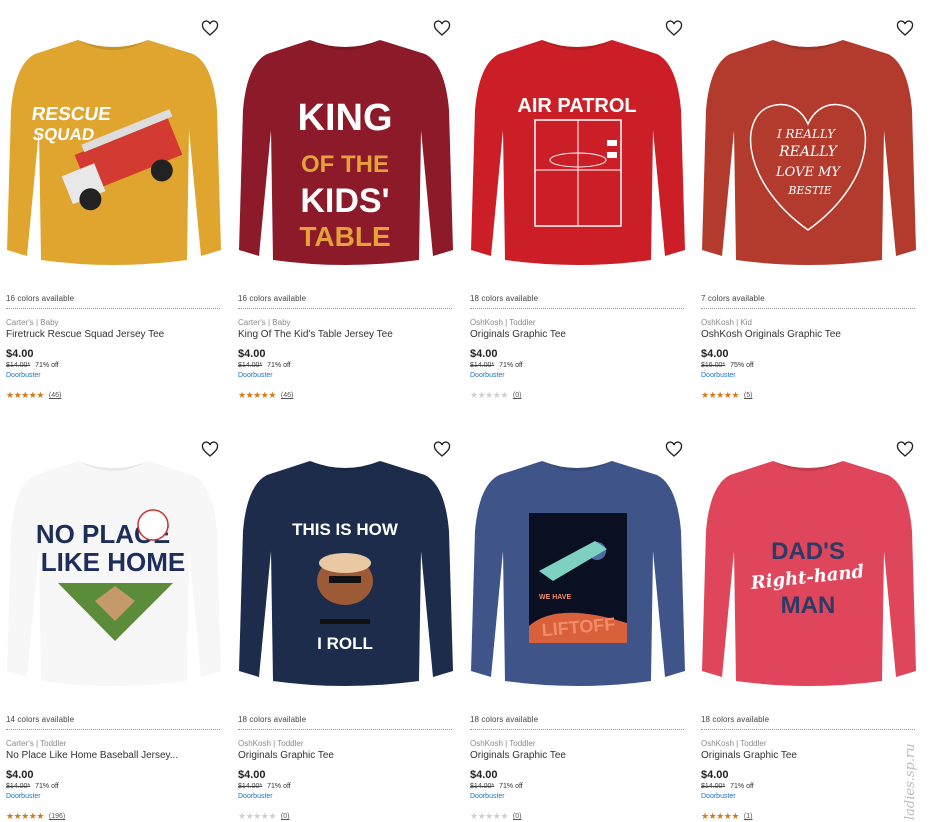 The image size is (933, 822). I want to click on rating: ★★★★★ (196), so click(35, 816).